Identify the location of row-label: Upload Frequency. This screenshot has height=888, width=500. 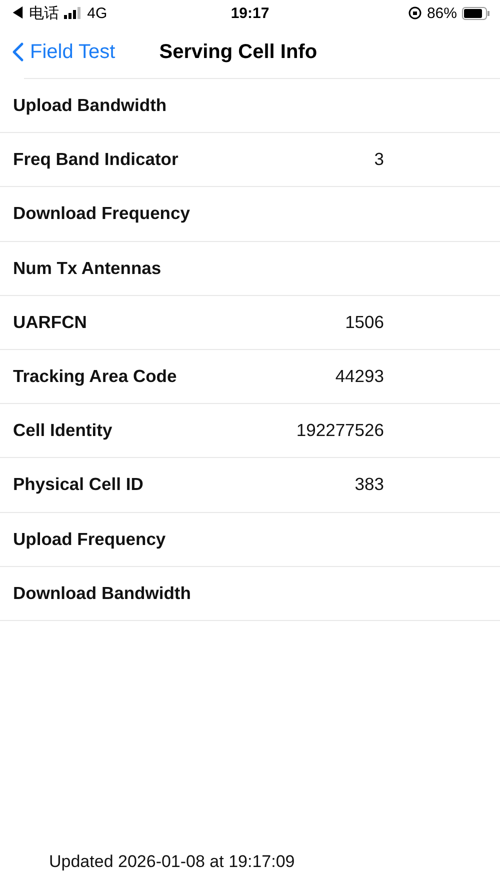
(90, 539).